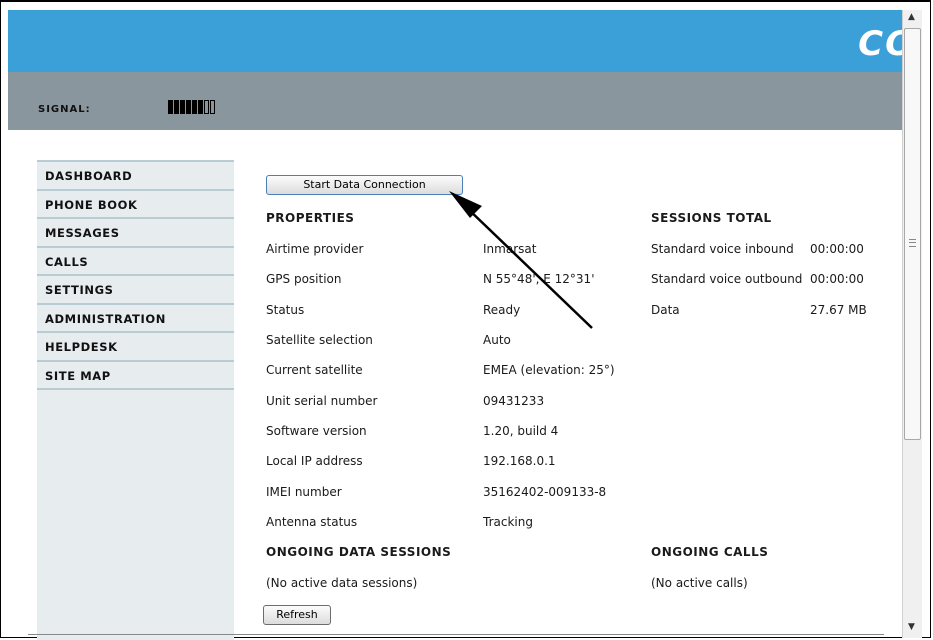  I want to click on annotation-arrow-icon, so click(521, 260).